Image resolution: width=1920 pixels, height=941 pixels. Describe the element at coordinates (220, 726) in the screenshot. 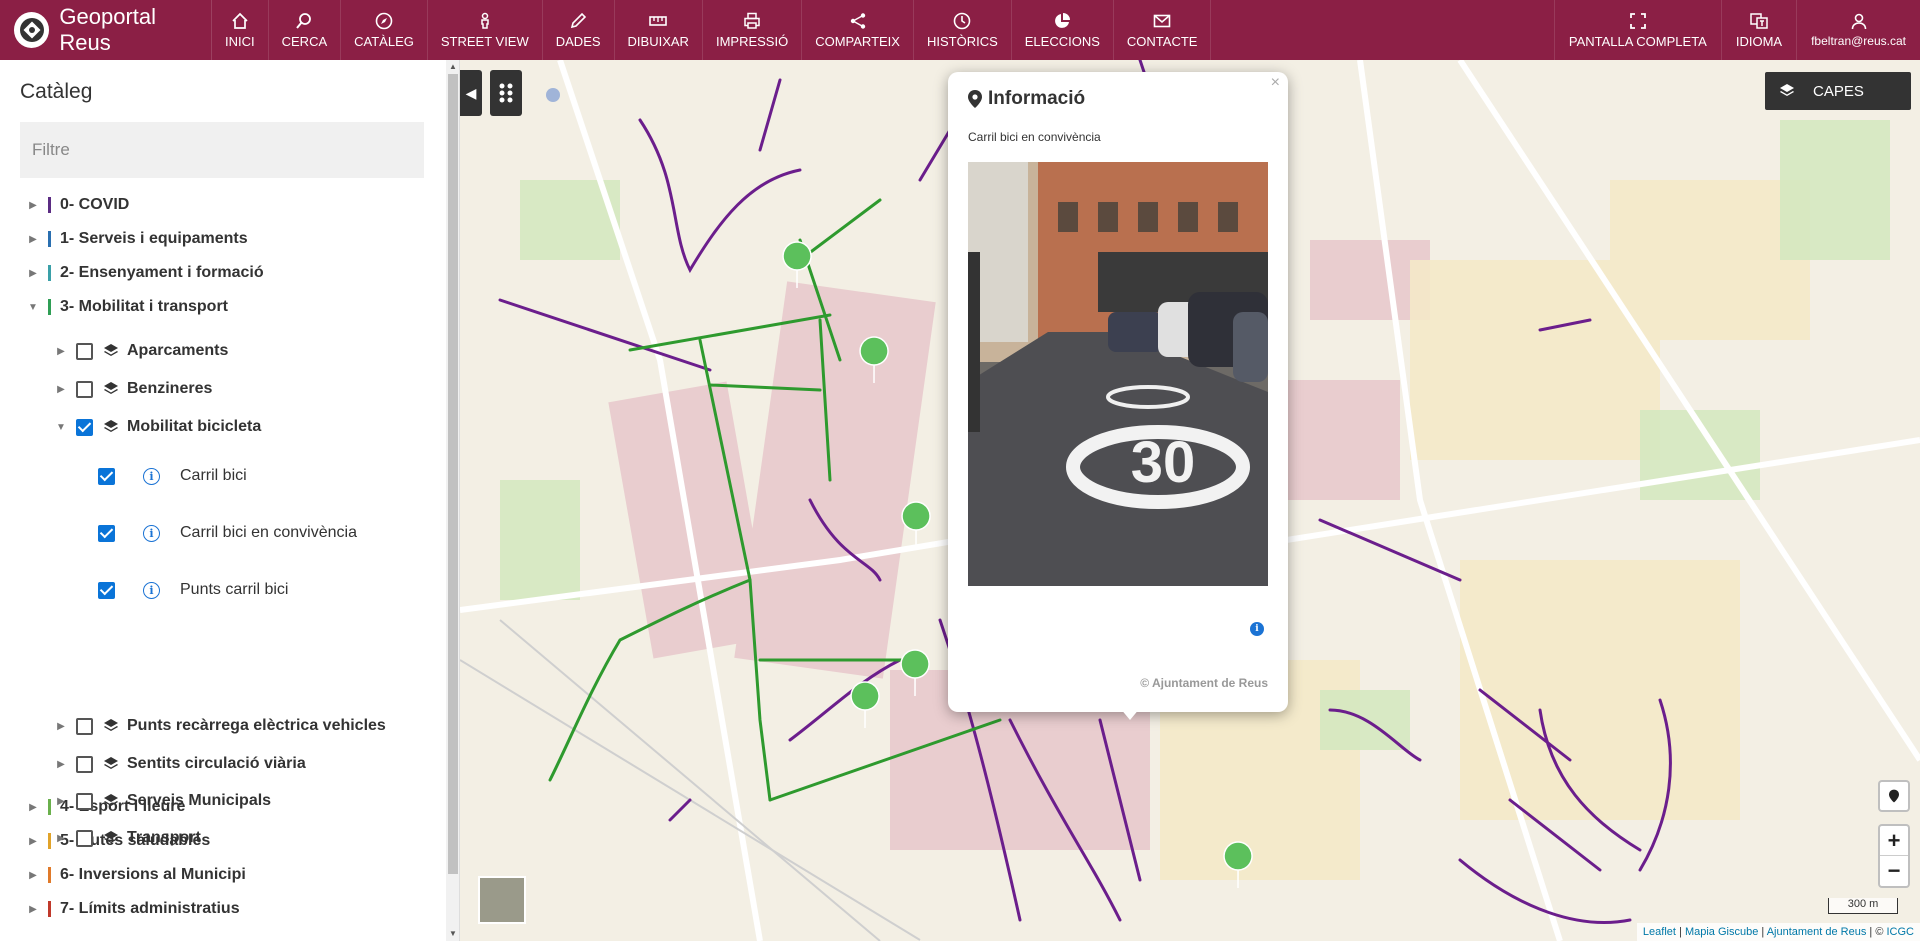

I see `catalog-layer-3: ▶ Punts recàrrega elèctrica vehicles` at that location.